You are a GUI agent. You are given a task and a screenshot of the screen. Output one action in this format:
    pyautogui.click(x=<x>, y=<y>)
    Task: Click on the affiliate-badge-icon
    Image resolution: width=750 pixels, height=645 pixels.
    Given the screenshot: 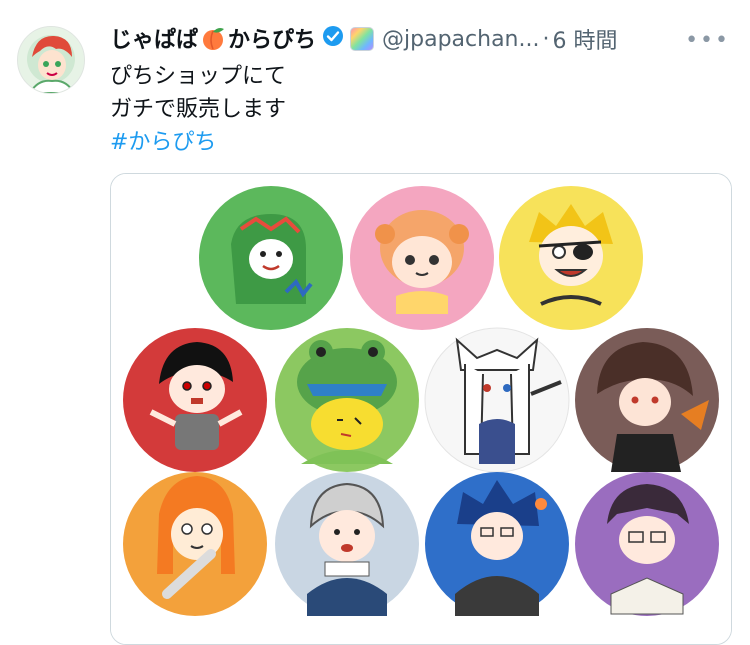 What is the action you would take?
    pyautogui.click(x=362, y=39)
    